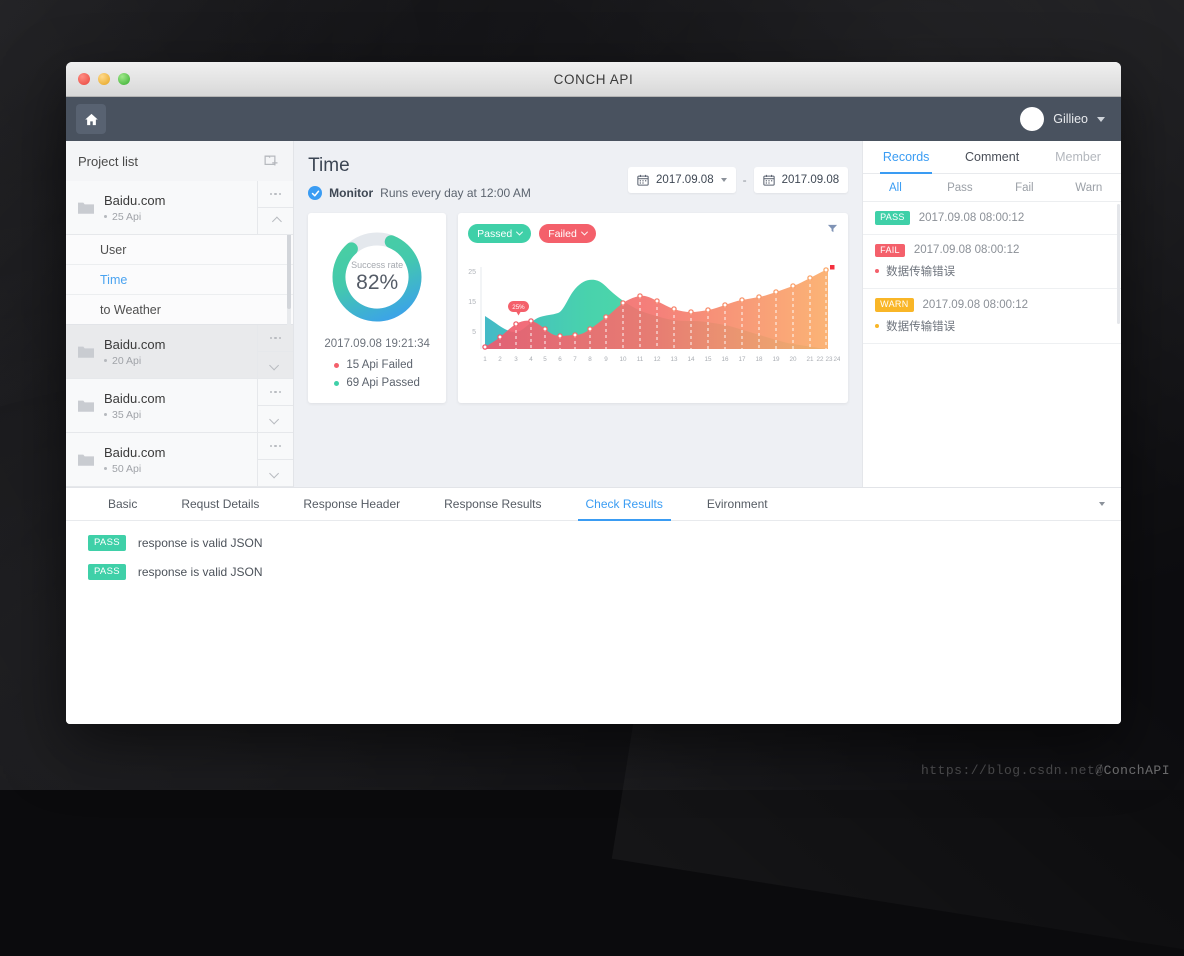 This screenshot has width=1184, height=956. I want to click on svg-text: 8, so click(590, 359).